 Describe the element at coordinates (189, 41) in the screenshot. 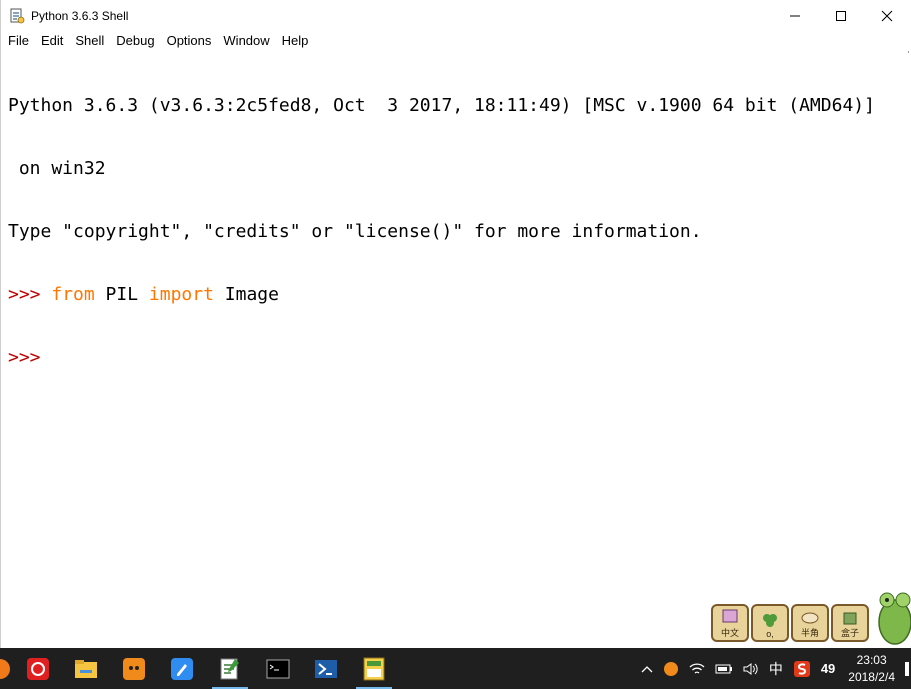

I see `menu-options: Options` at that location.